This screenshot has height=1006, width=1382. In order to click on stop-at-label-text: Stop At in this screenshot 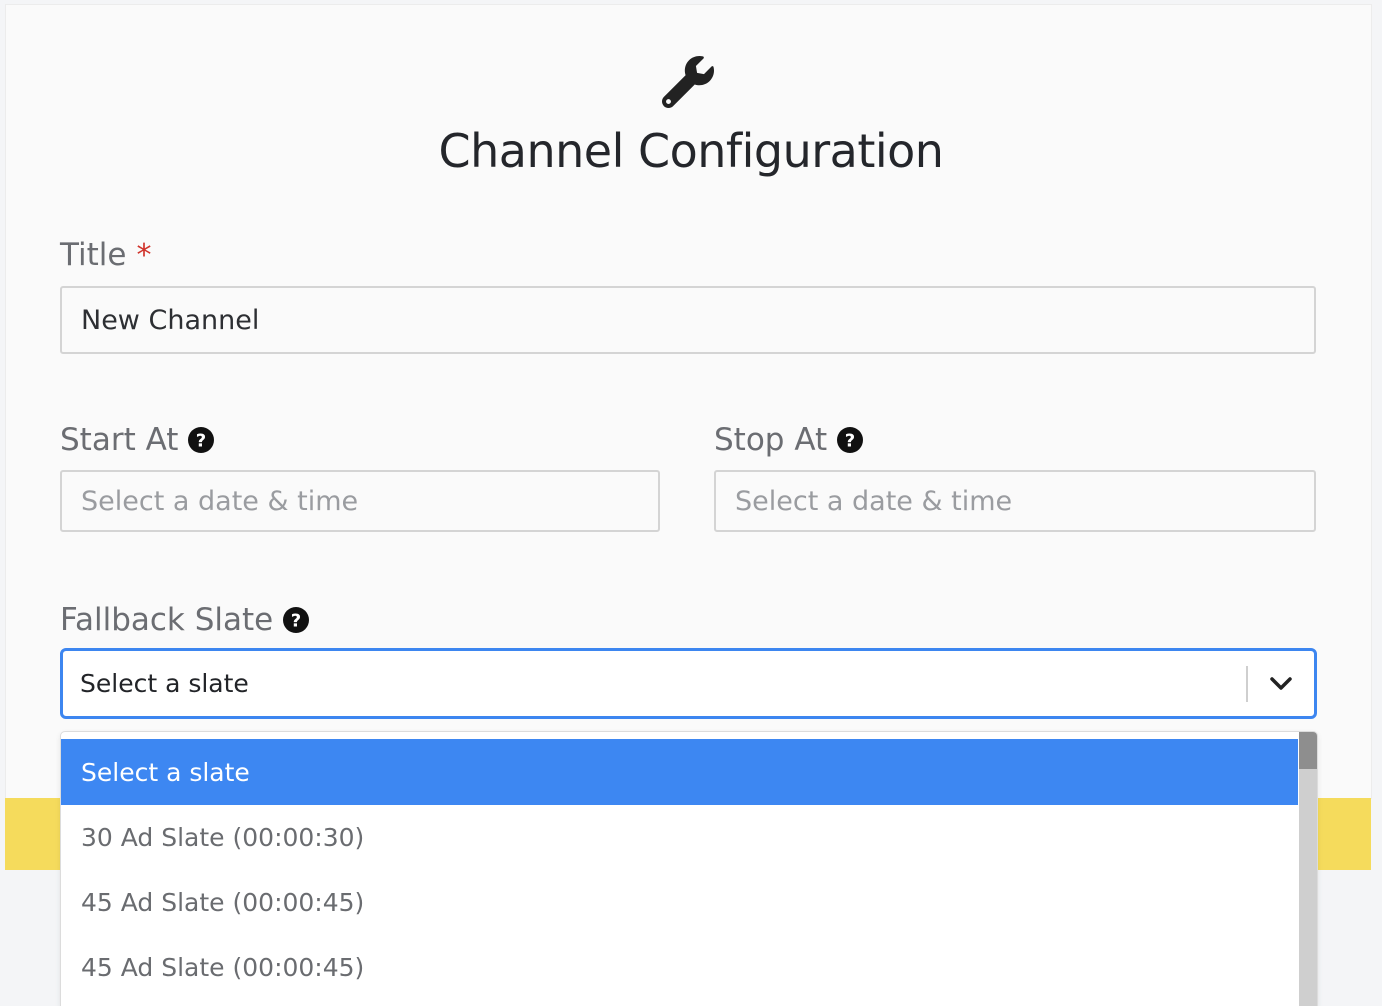, I will do `click(771, 440)`.